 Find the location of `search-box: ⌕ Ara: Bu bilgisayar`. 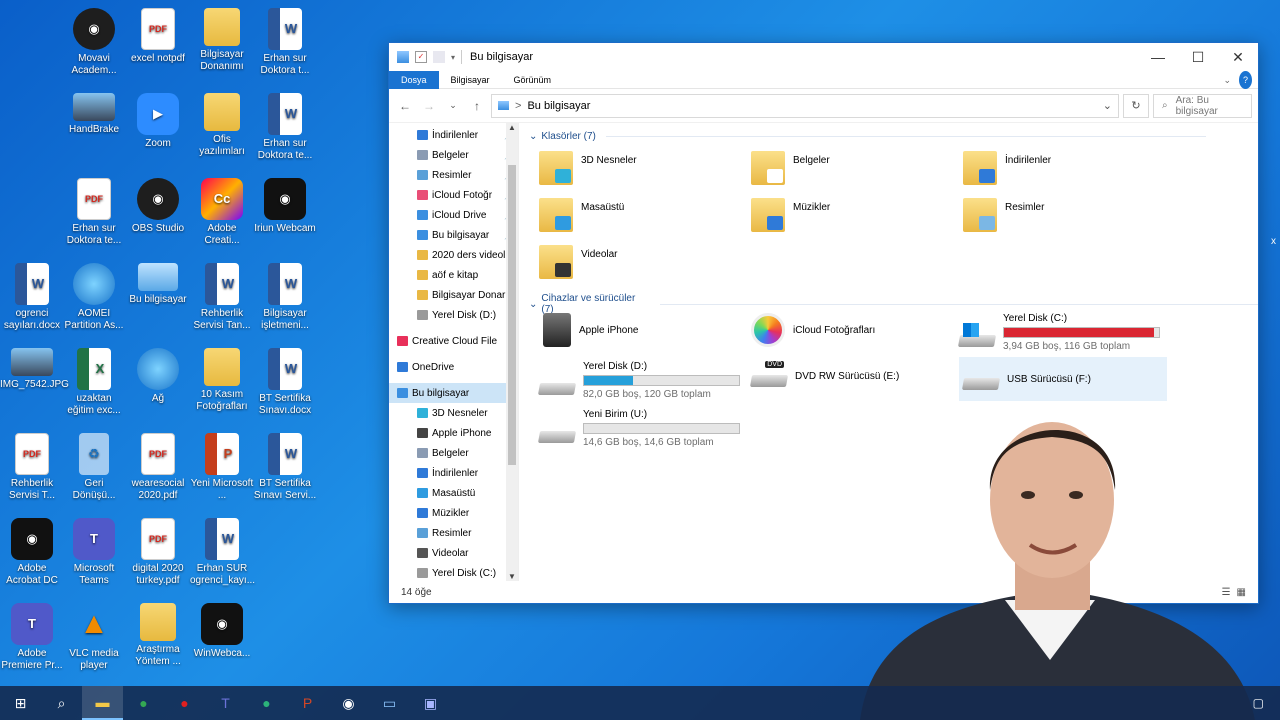

search-box: ⌕ Ara: Bu bilgisayar is located at coordinates (1202, 105).